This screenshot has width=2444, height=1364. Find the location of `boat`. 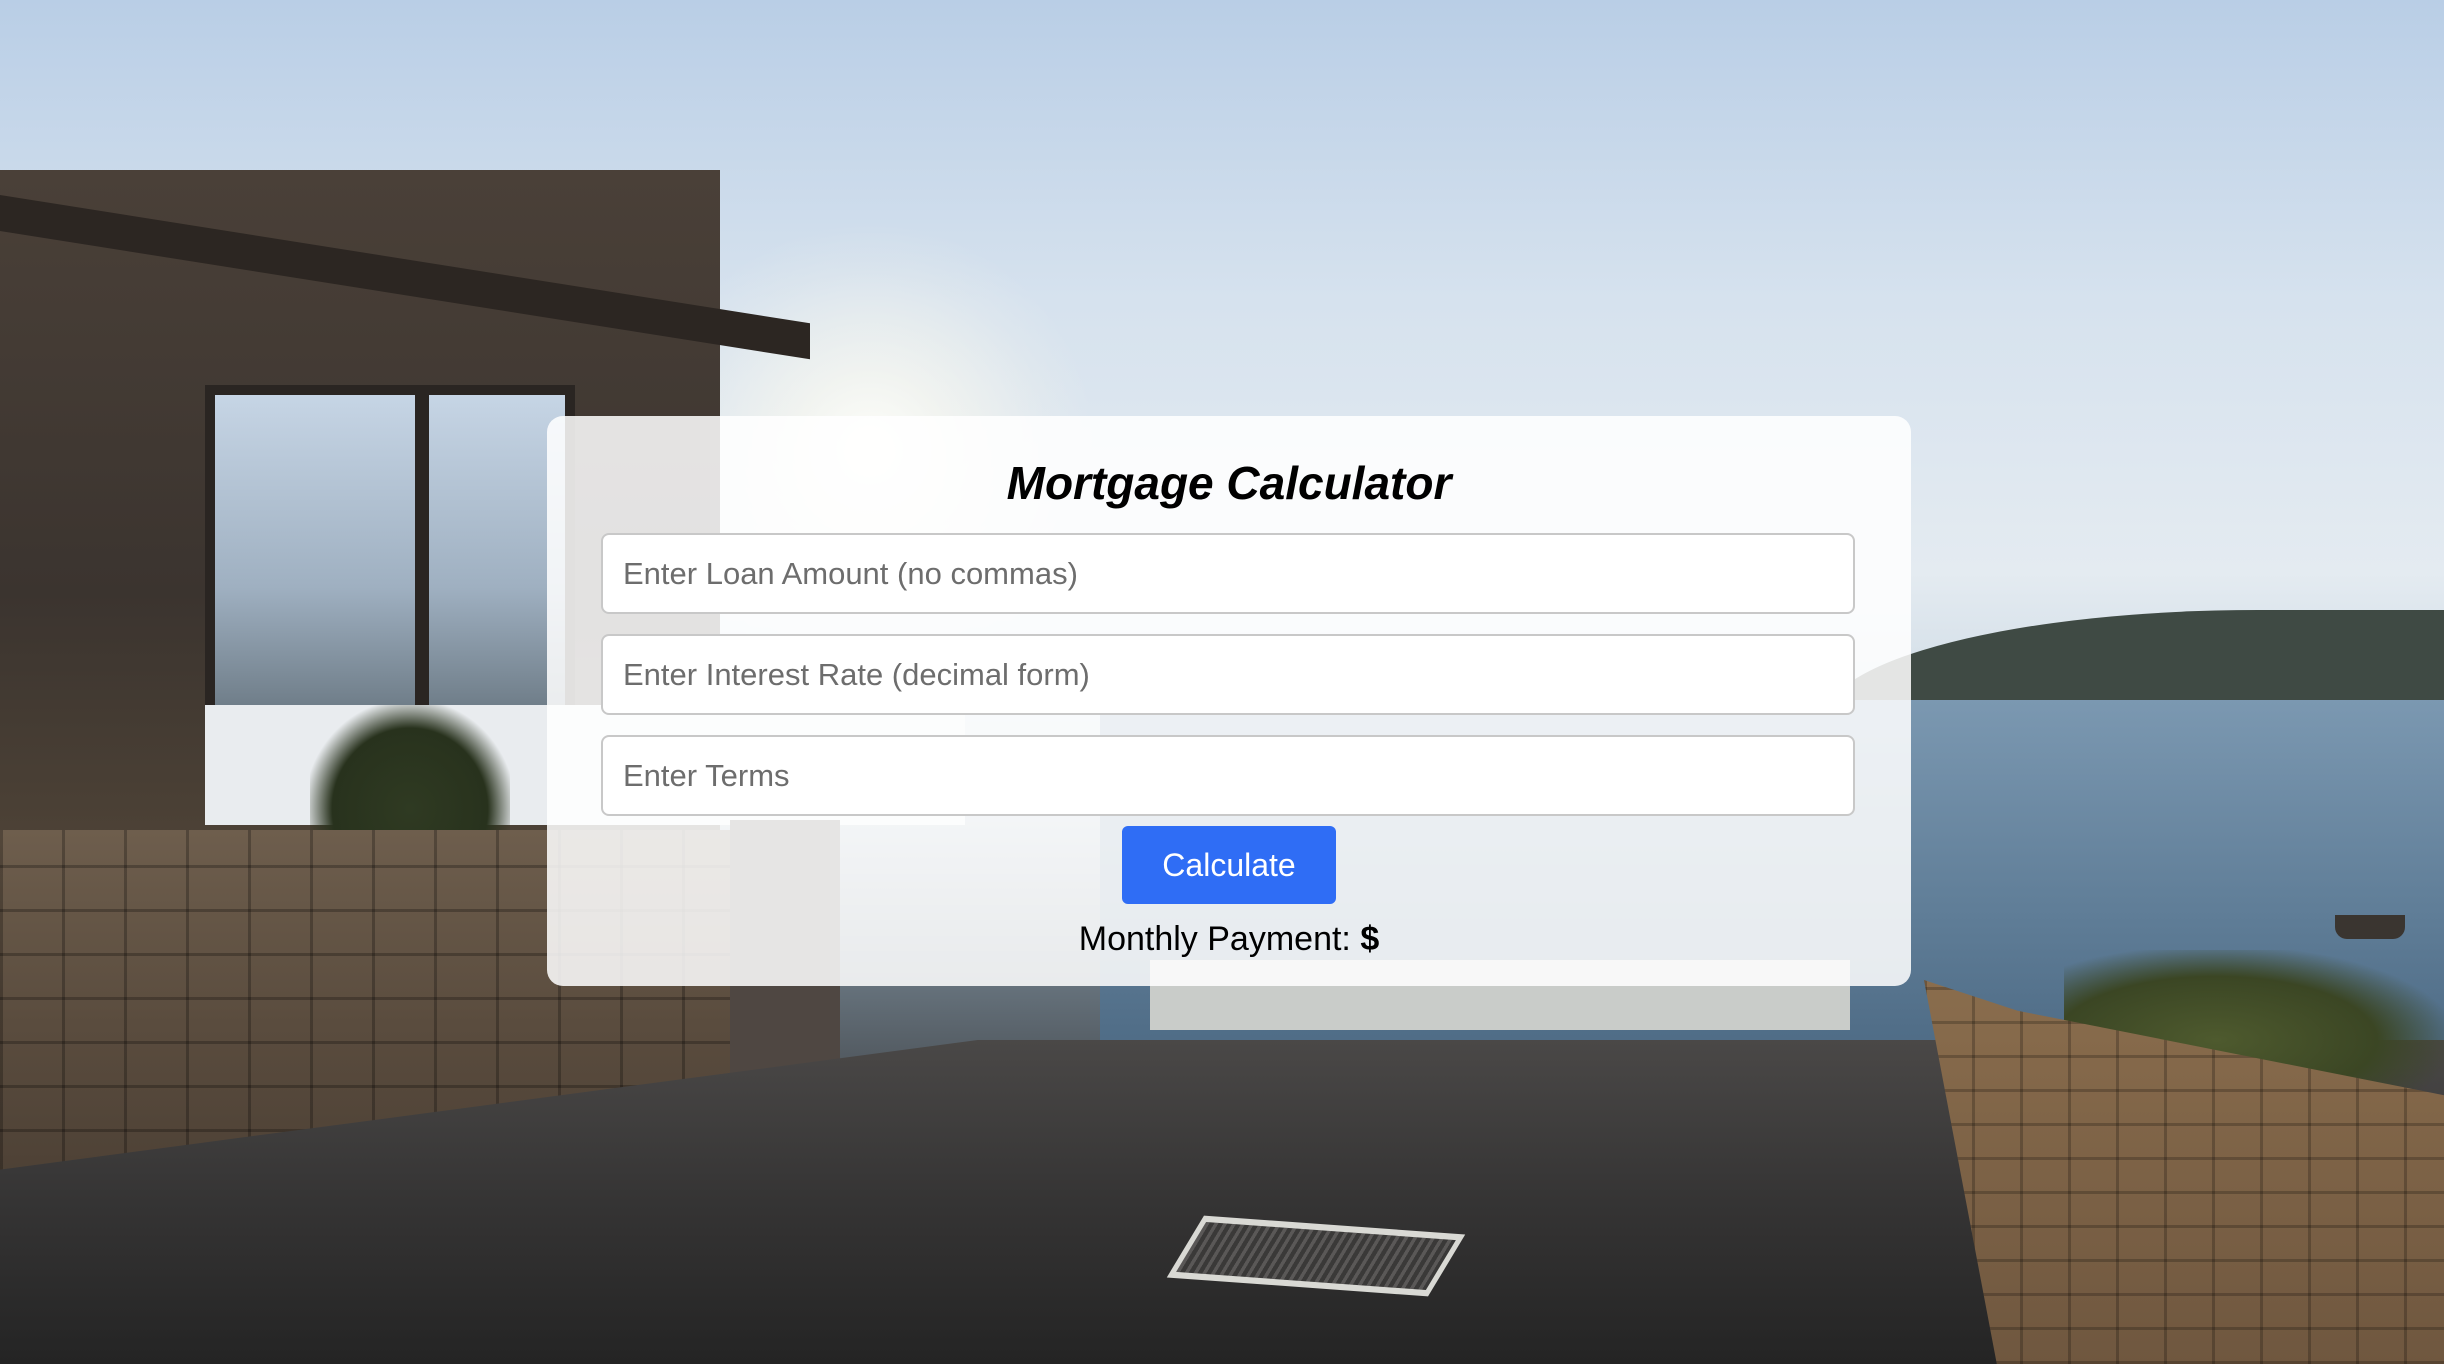

boat is located at coordinates (2370, 927).